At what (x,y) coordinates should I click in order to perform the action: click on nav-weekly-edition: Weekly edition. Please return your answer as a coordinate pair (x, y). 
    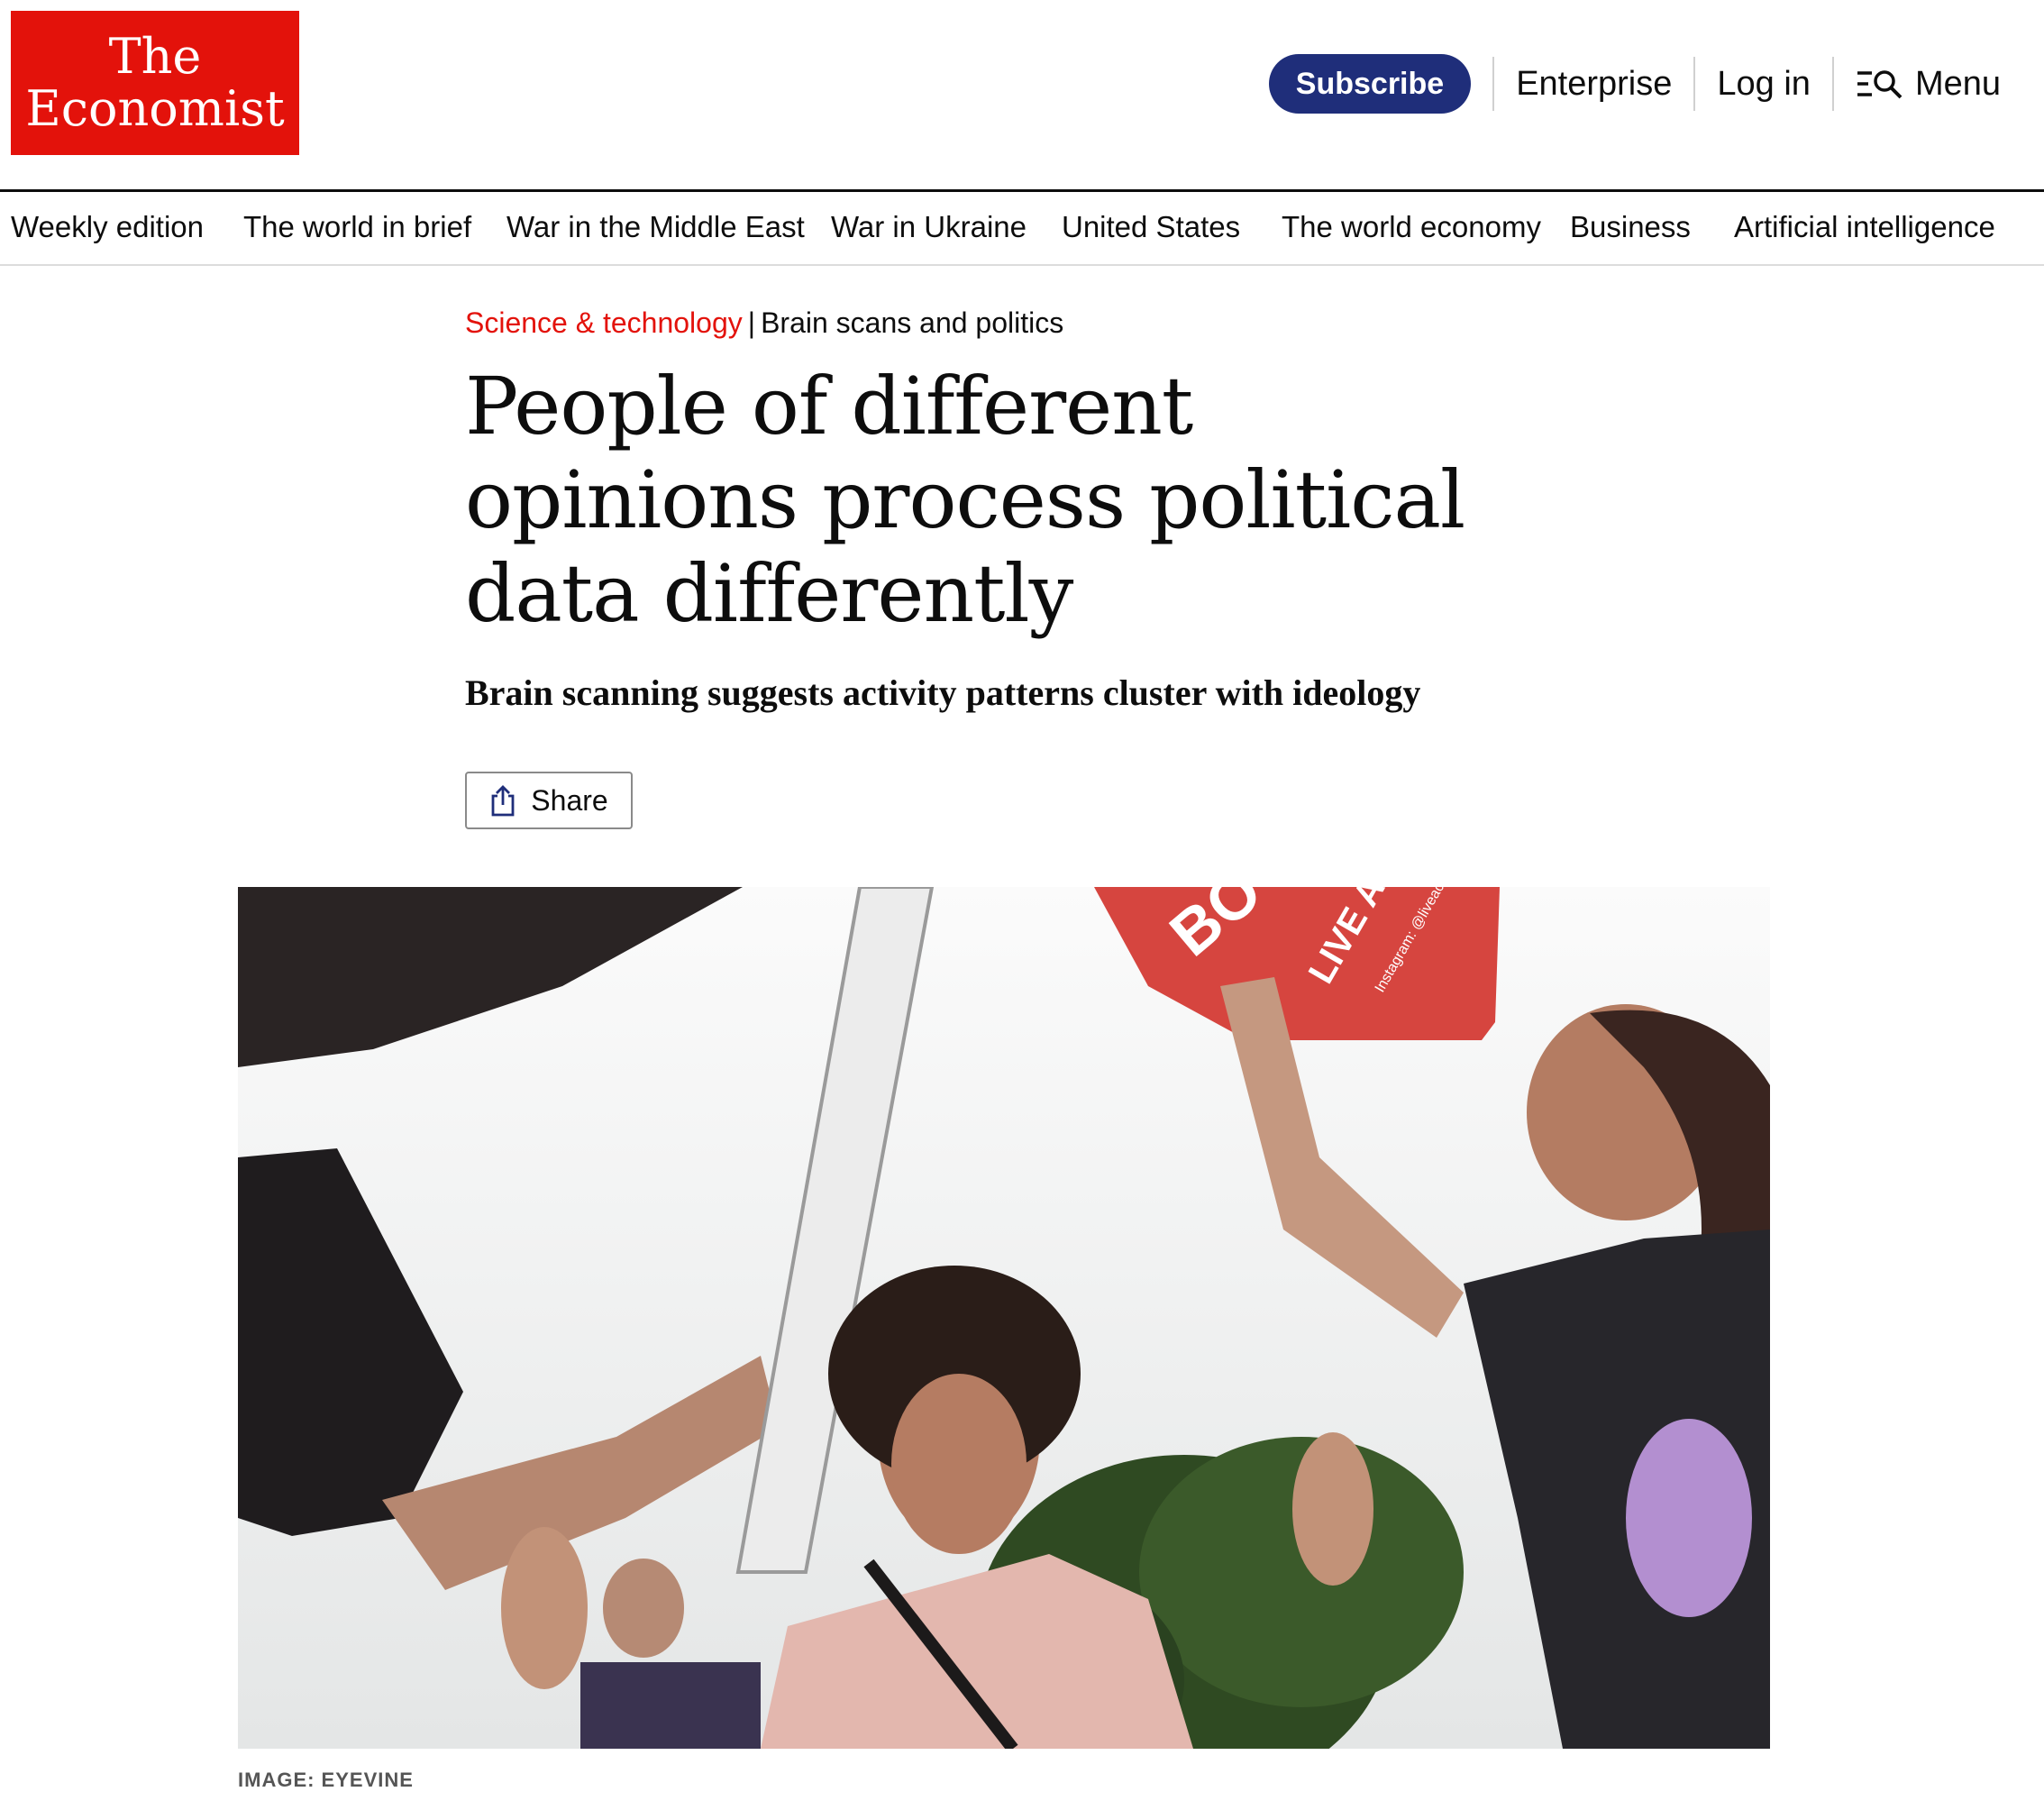
    Looking at the image, I should click on (107, 227).